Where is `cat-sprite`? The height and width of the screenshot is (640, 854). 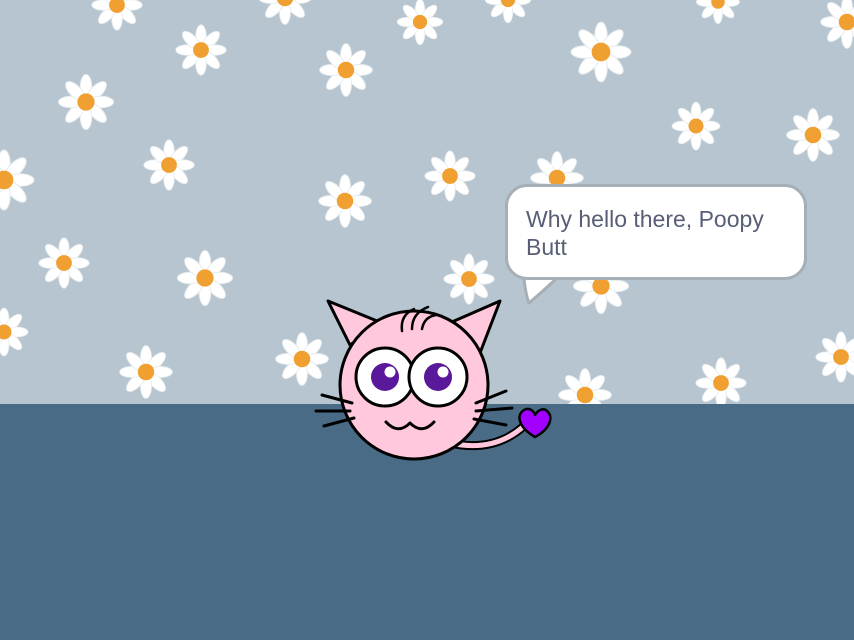 cat-sprite is located at coordinates (435, 380).